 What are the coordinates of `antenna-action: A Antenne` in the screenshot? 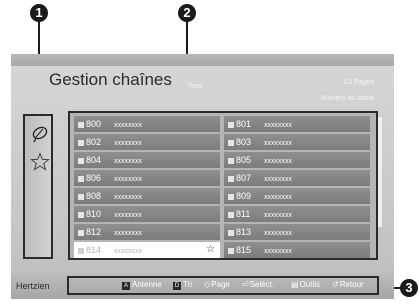 It's located at (142, 285).